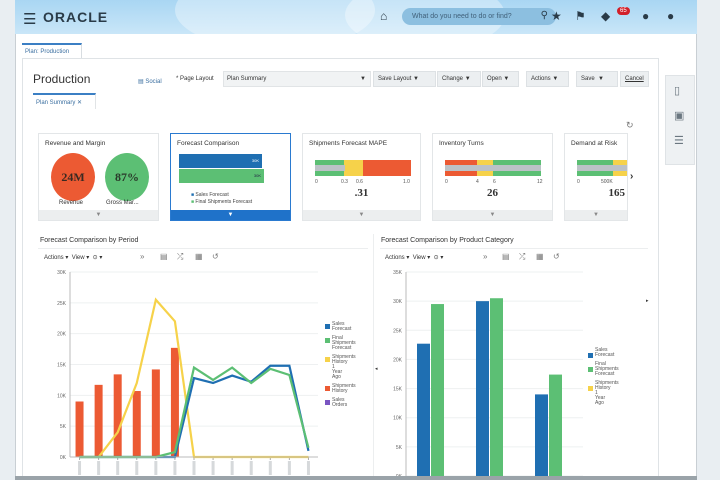 This screenshot has width=720, height=480. I want to click on tab-plan-summary: Plan Summary ✕, so click(64, 101).